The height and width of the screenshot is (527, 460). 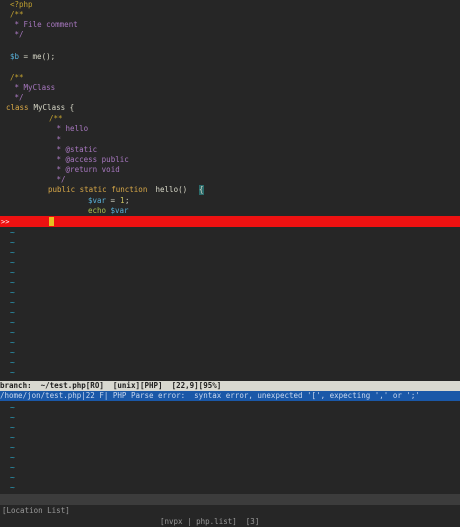 What do you see at coordinates (5, 222) in the screenshot?
I see `error-sign-icon: >>` at bounding box center [5, 222].